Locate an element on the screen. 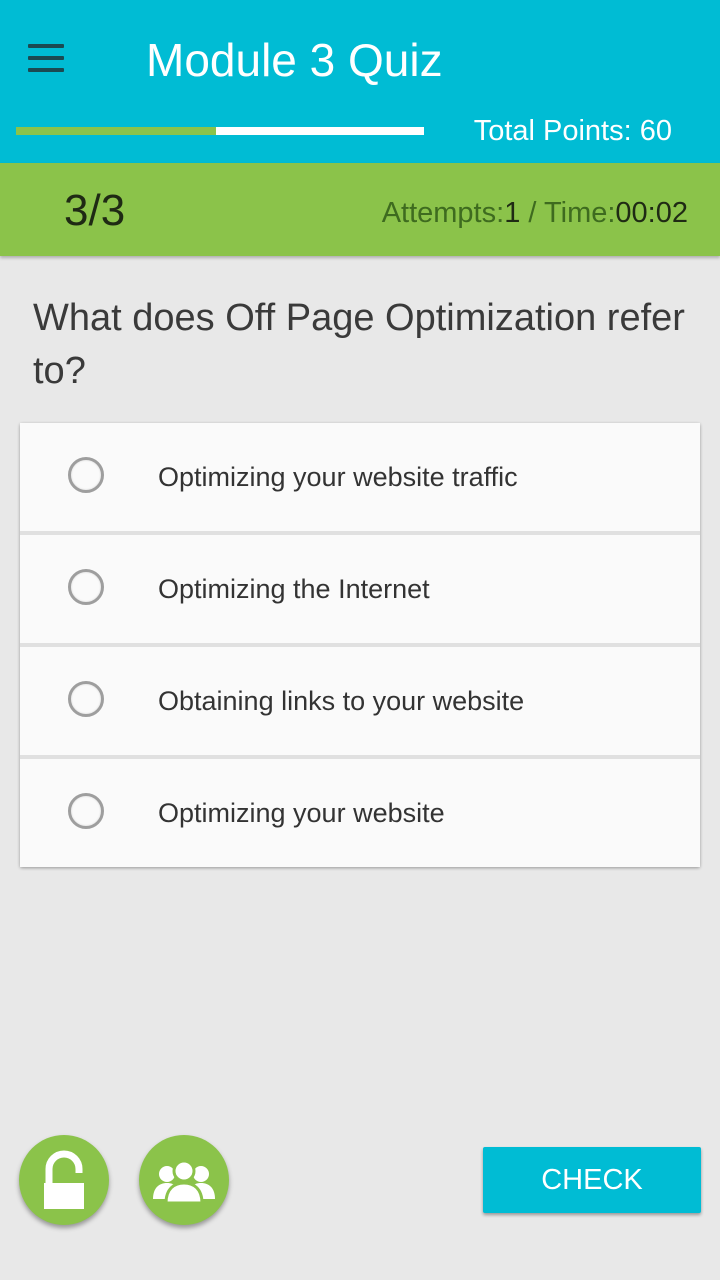  answer-option: Optimizing the Internet is located at coordinates (360, 589).